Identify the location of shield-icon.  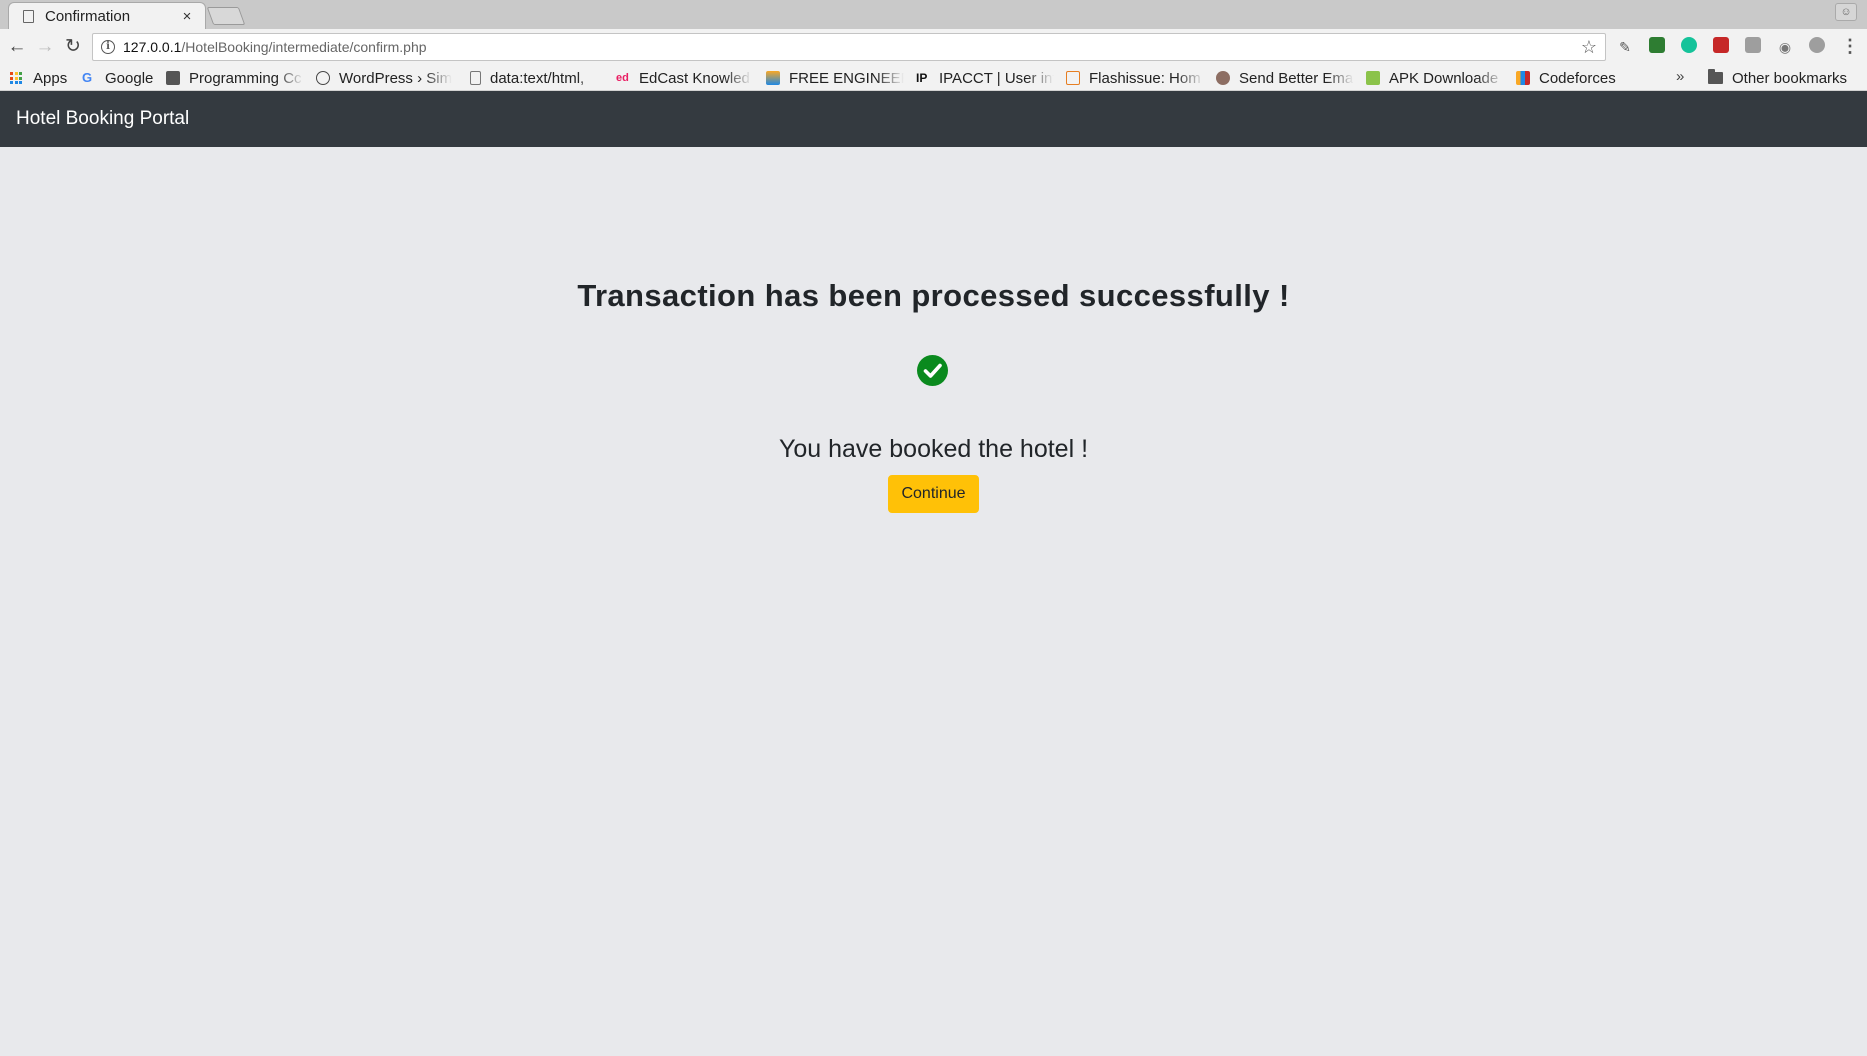
(1817, 47).